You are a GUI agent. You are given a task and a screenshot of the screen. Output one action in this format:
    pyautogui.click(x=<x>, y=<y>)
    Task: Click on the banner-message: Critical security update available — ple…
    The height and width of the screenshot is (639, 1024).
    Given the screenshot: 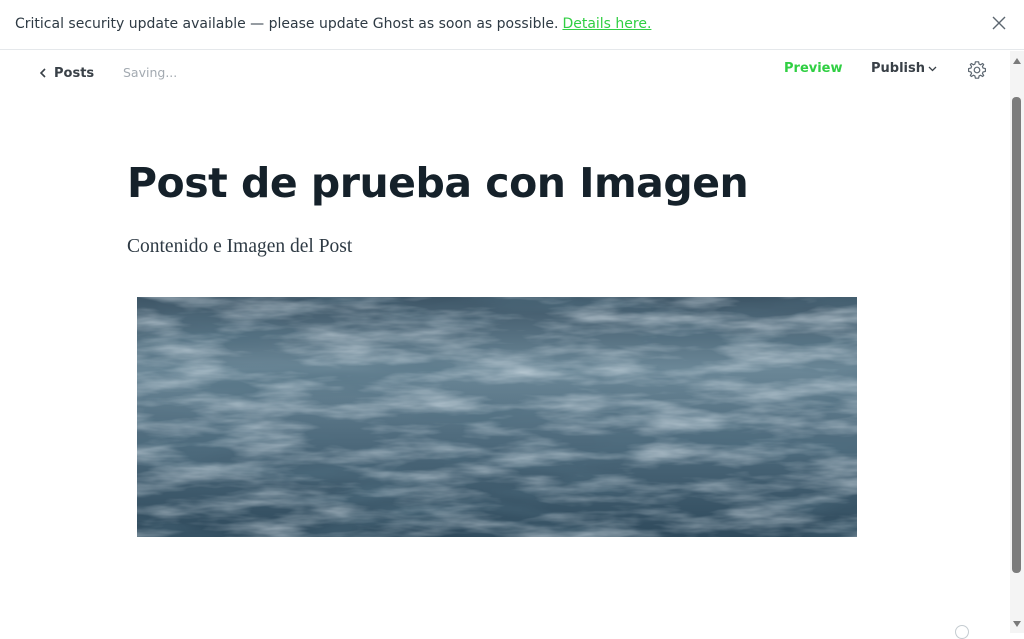 What is the action you would take?
    pyautogui.click(x=287, y=24)
    